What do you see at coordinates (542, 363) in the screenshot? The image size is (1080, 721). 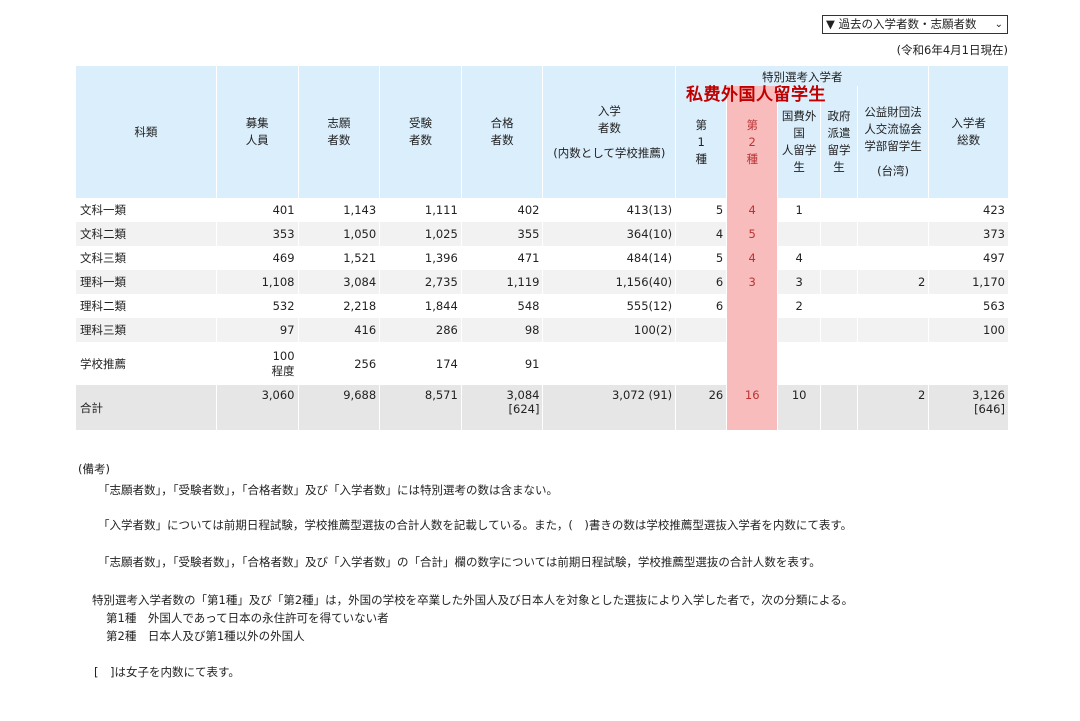 I see `table-row-school-recommendation: 学校推薦 100 程度 256 174 91` at bounding box center [542, 363].